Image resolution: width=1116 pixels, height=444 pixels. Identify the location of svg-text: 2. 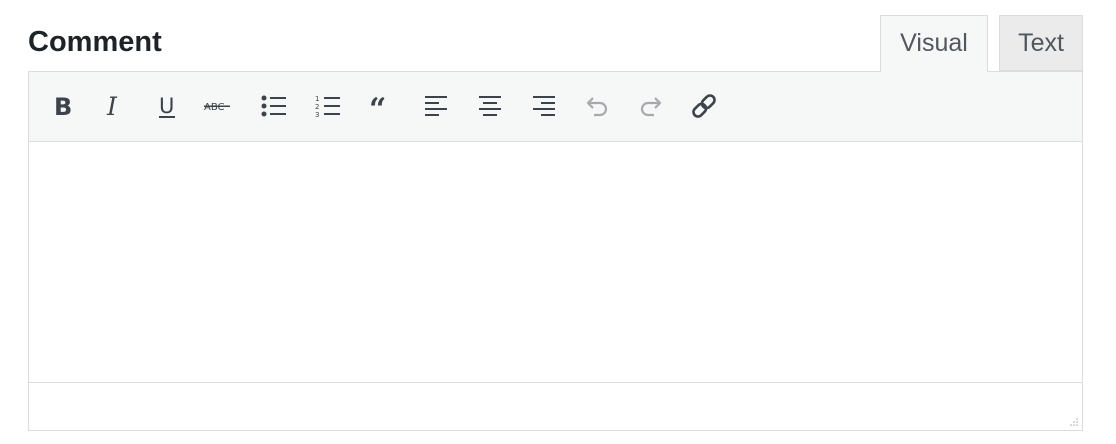
(317, 107).